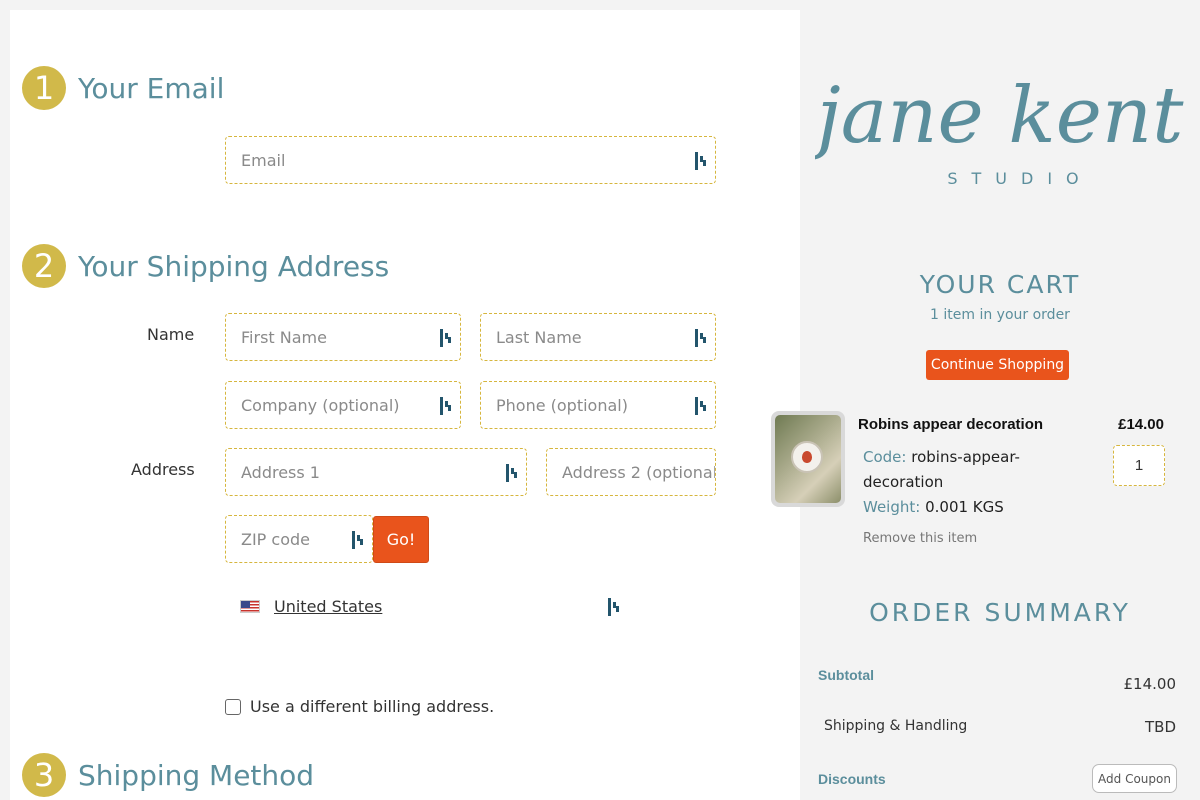  I want to click on product-weight: Weight: 0.001 KGS, so click(933, 507).